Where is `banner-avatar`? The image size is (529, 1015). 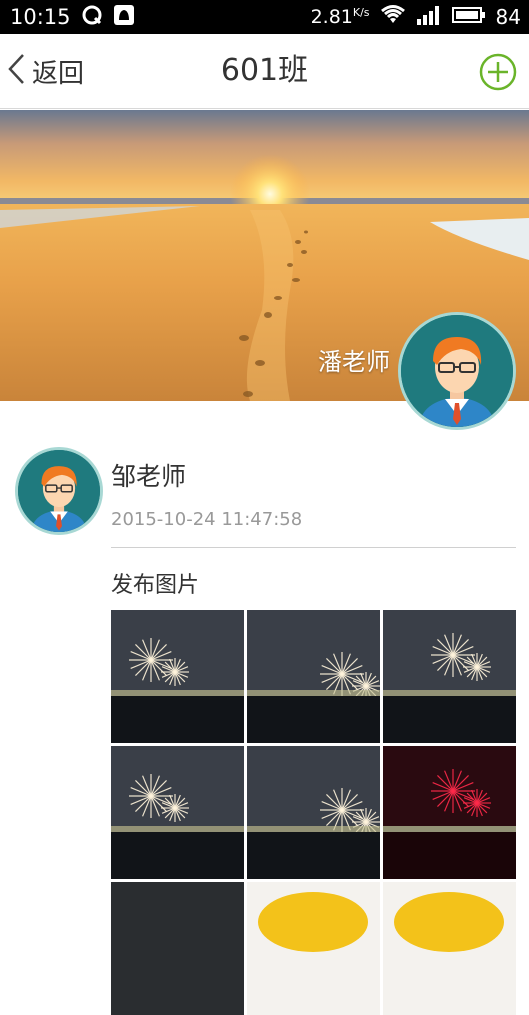 banner-avatar is located at coordinates (457, 371).